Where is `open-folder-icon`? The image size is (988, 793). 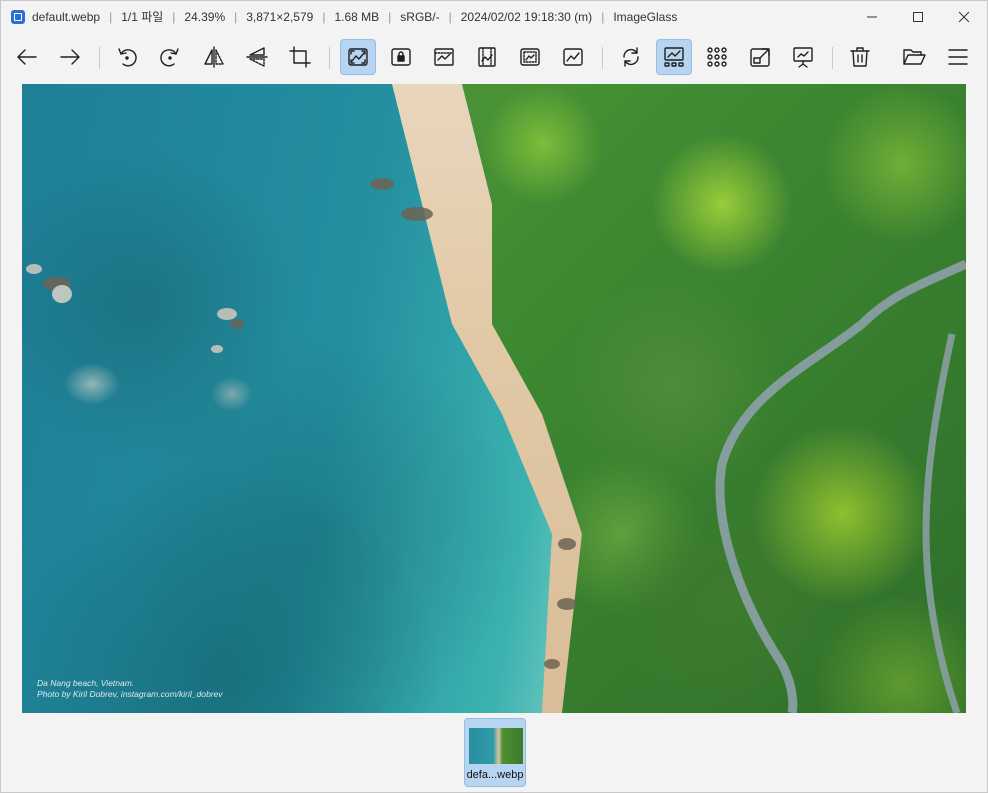
open-folder-icon is located at coordinates (914, 57).